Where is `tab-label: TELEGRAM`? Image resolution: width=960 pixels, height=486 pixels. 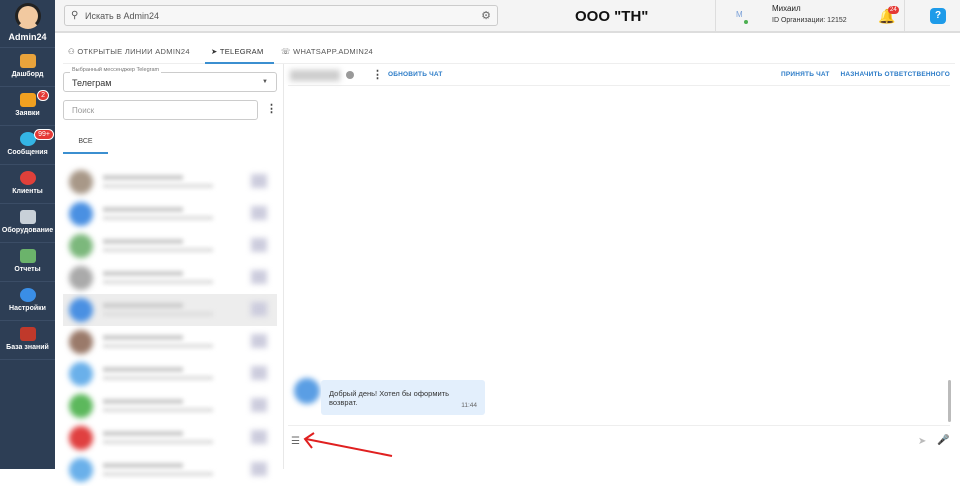
tab-label: TELEGRAM is located at coordinates (241, 51).